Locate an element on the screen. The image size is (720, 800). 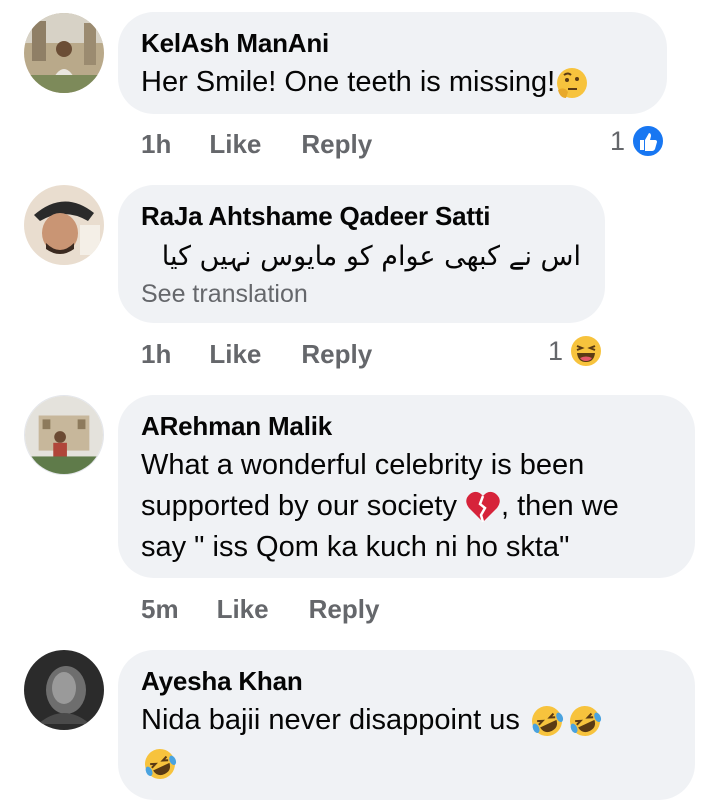
comment-text-fragment: , then we is located at coordinates (560, 506).